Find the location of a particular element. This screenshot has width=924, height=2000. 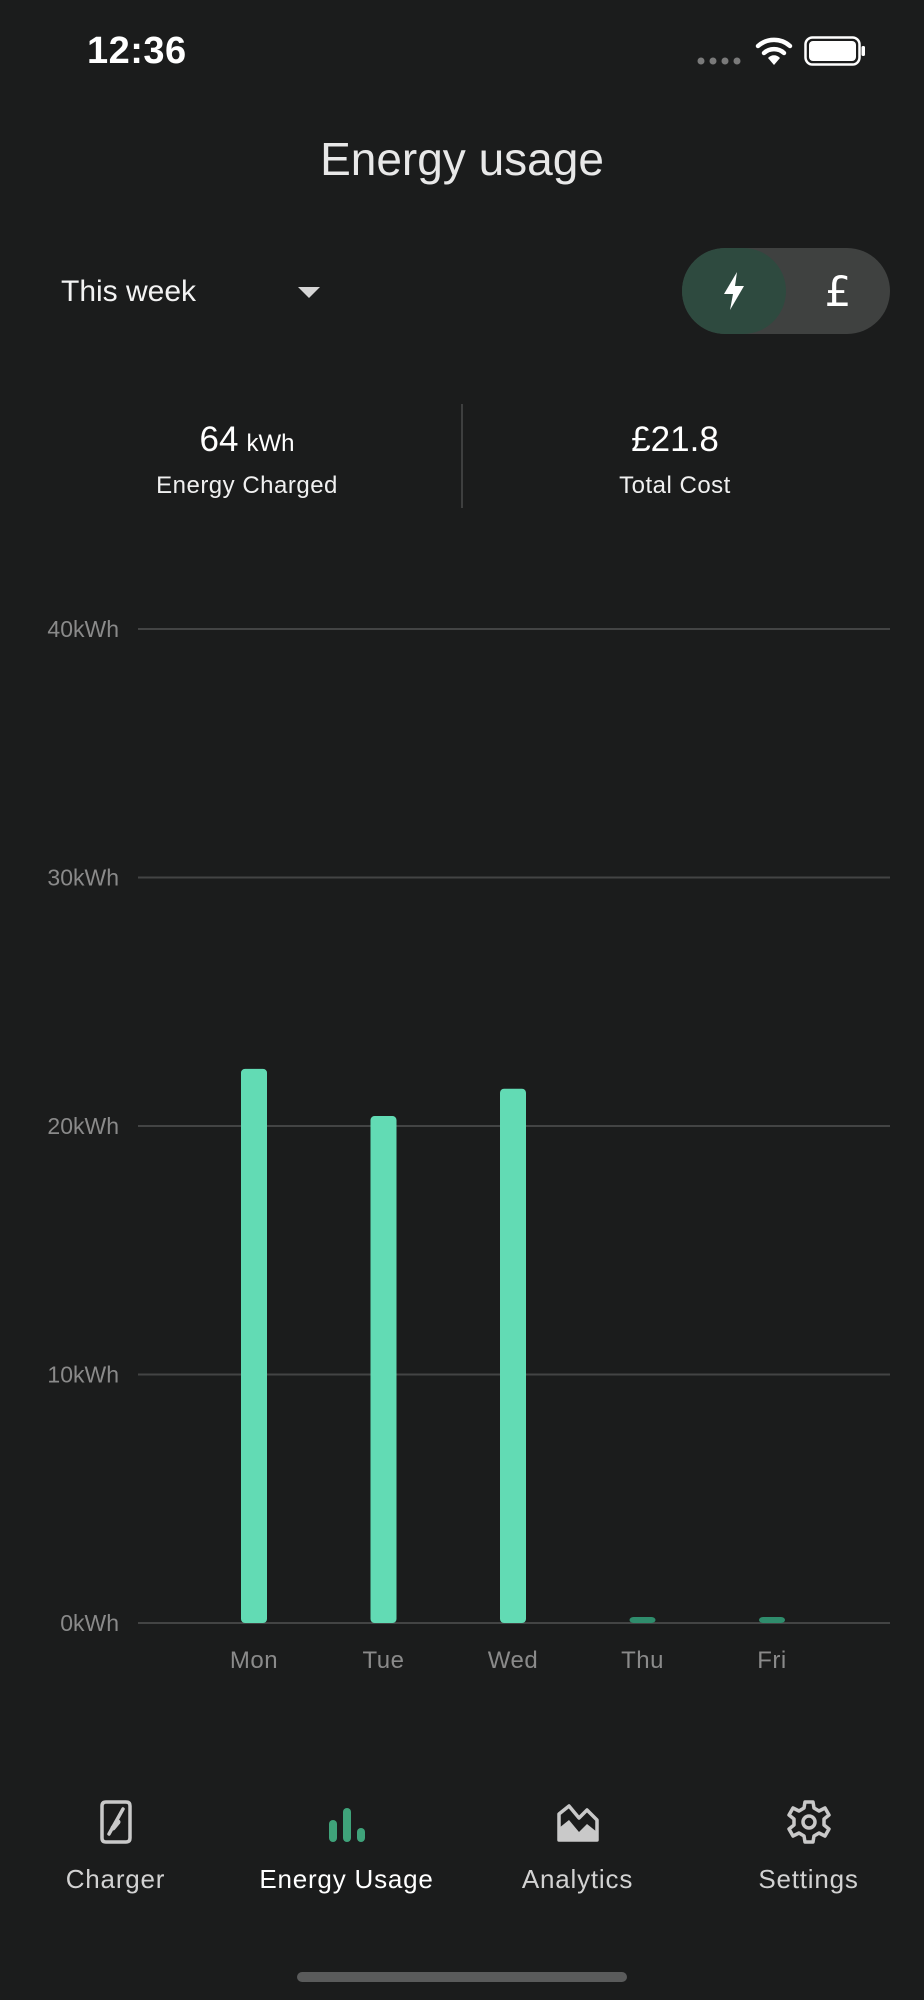

charger-icon is located at coordinates (115, 1822).